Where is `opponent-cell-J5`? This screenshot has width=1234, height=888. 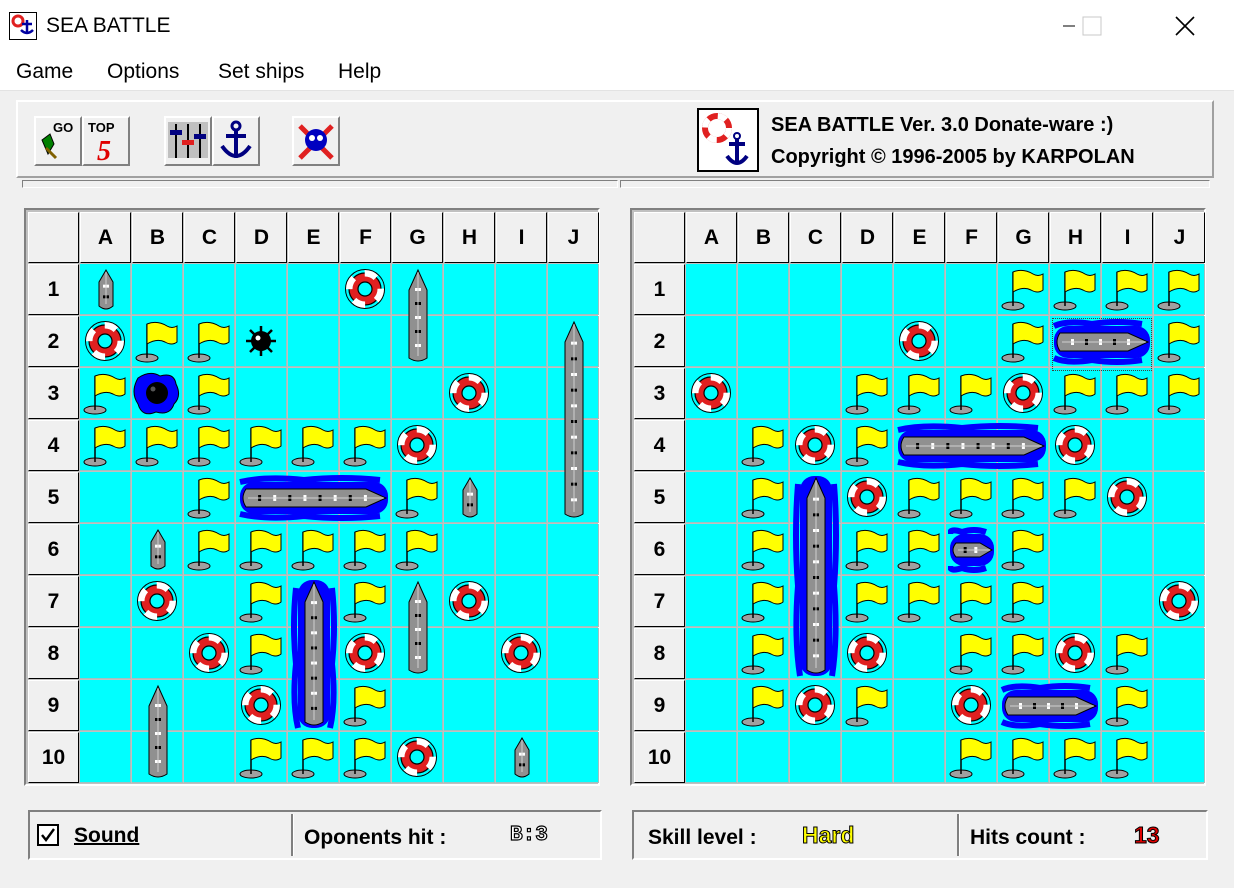
opponent-cell-J5 is located at coordinates (1179, 497).